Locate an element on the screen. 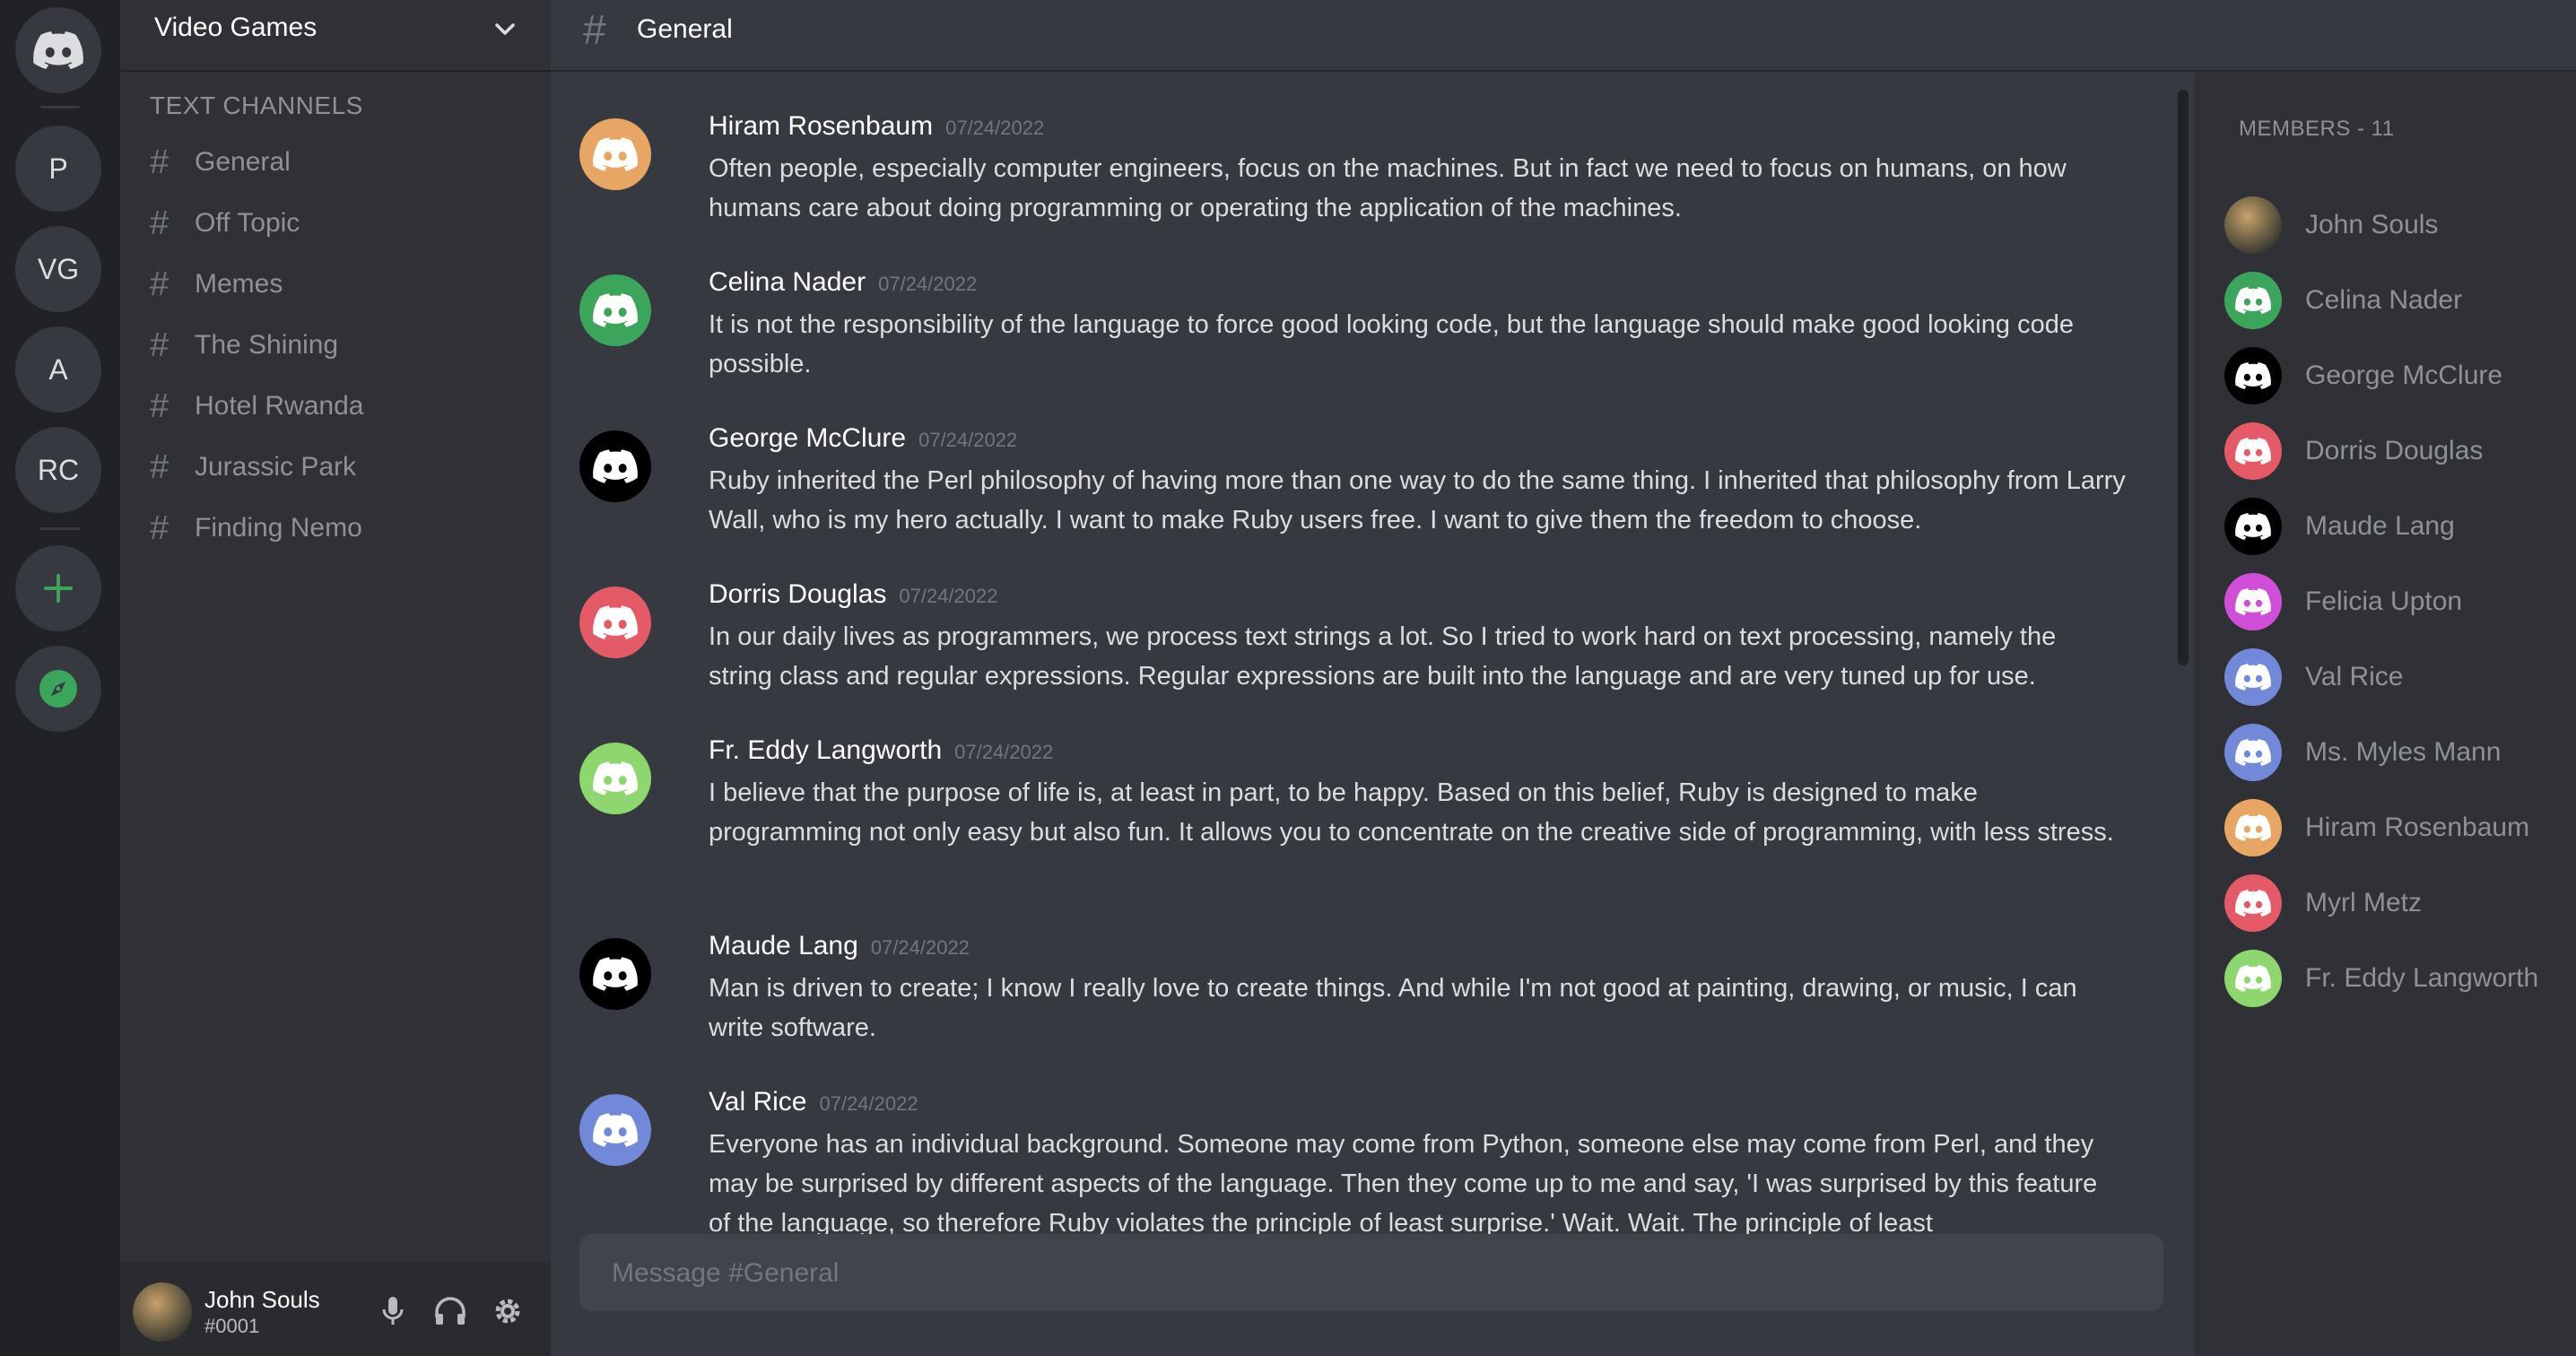  author-name: Fr. Eddy Langworth is located at coordinates (825, 750).